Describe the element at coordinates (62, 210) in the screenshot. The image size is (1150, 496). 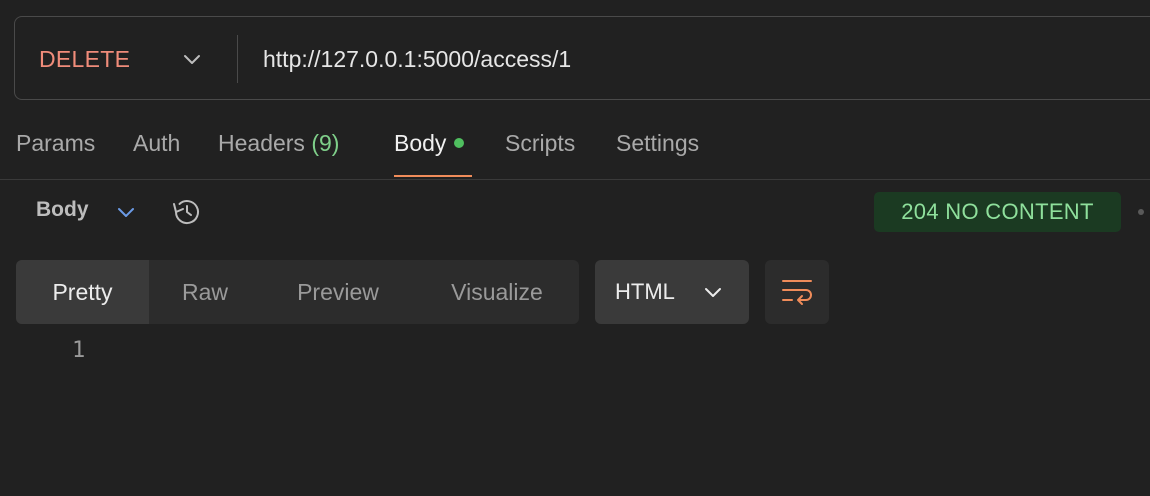
I see `response-view-selector: Body` at that location.